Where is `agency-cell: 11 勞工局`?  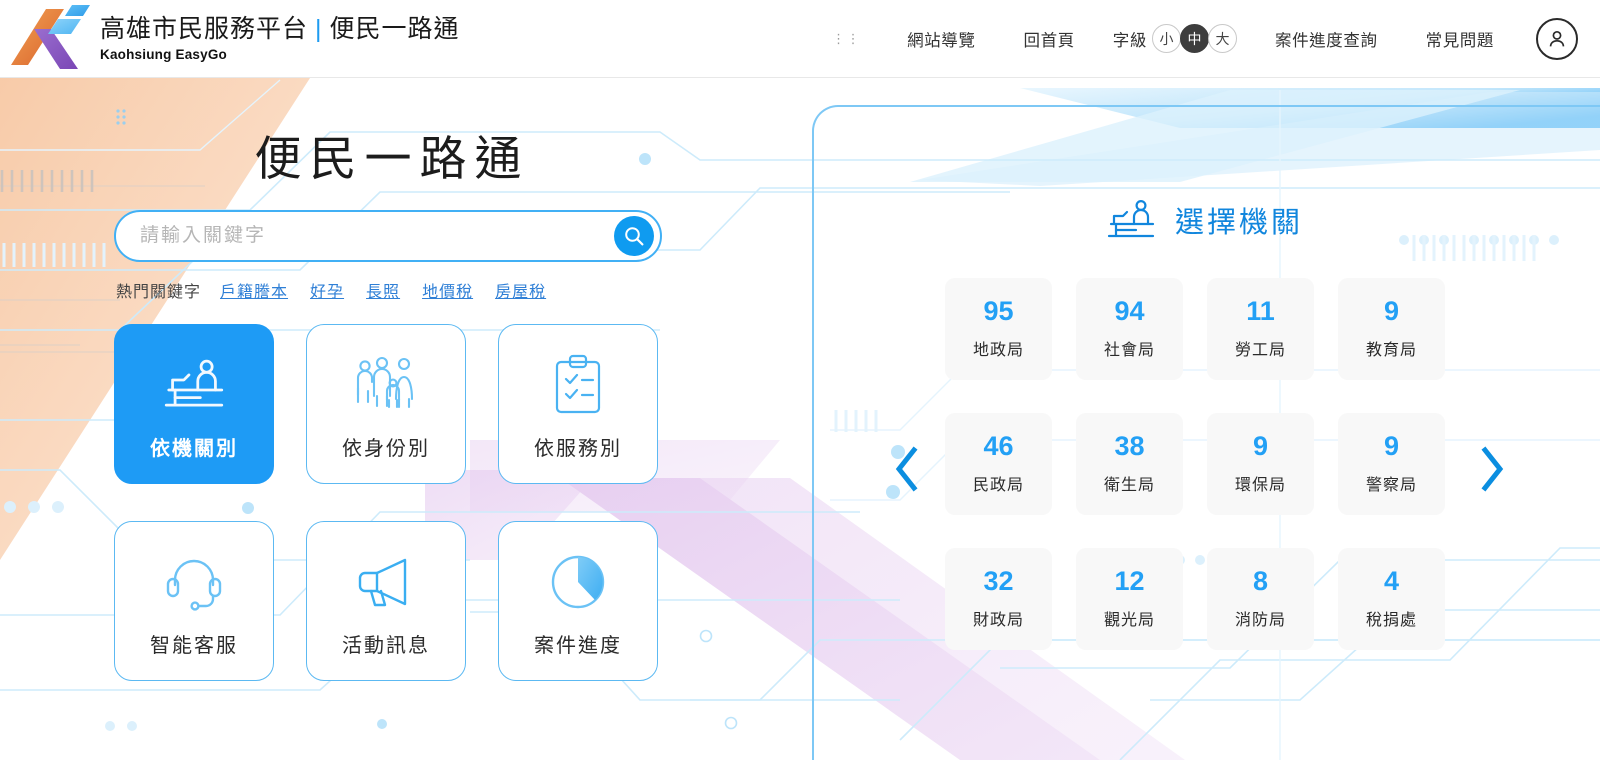 agency-cell: 11 勞工局 is located at coordinates (1260, 329).